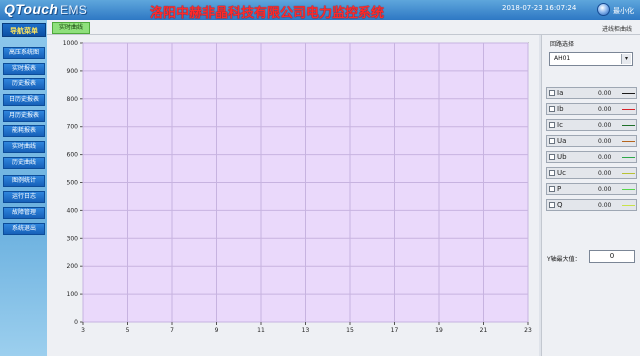 The height and width of the screenshot is (356, 640). What do you see at coordinates (528, 330) in the screenshot?
I see `x-tick-label: 23` at bounding box center [528, 330].